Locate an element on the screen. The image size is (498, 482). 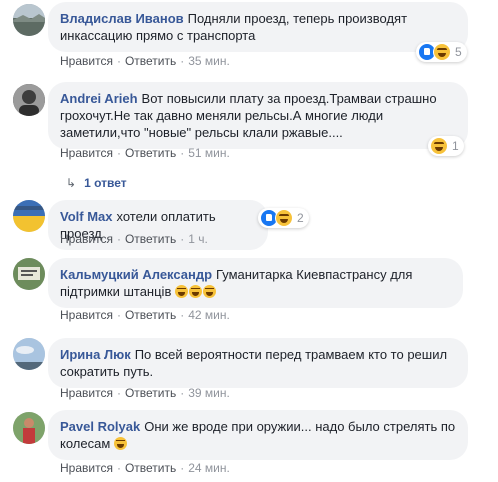
comment-author: Владислав Иванов is located at coordinates (122, 18).